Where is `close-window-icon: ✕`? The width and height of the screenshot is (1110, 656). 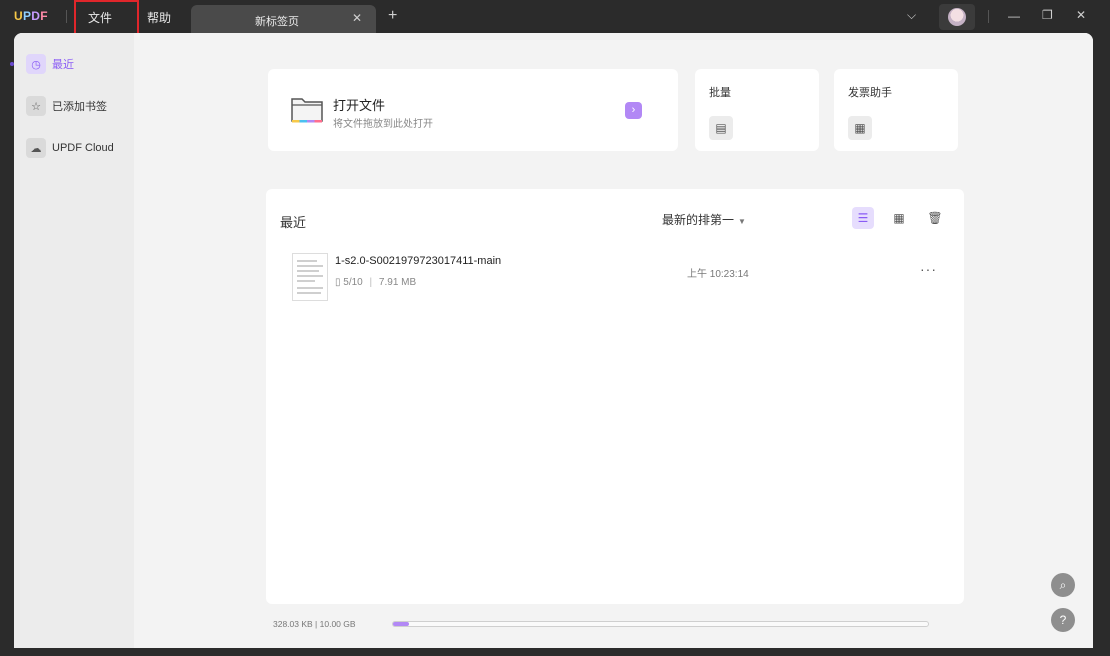 close-window-icon: ✕ is located at coordinates (1081, 15).